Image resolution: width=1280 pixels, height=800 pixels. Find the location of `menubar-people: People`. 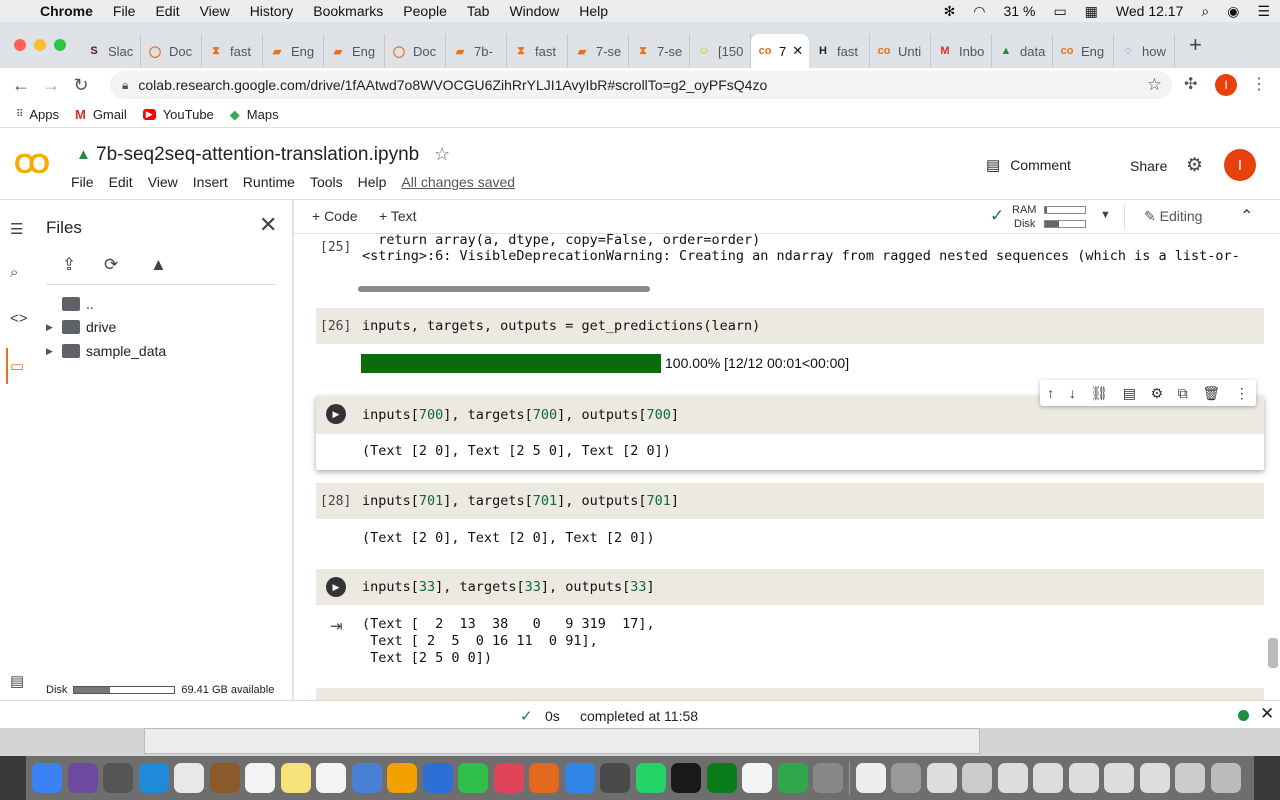

menubar-people: People is located at coordinates (425, 11).